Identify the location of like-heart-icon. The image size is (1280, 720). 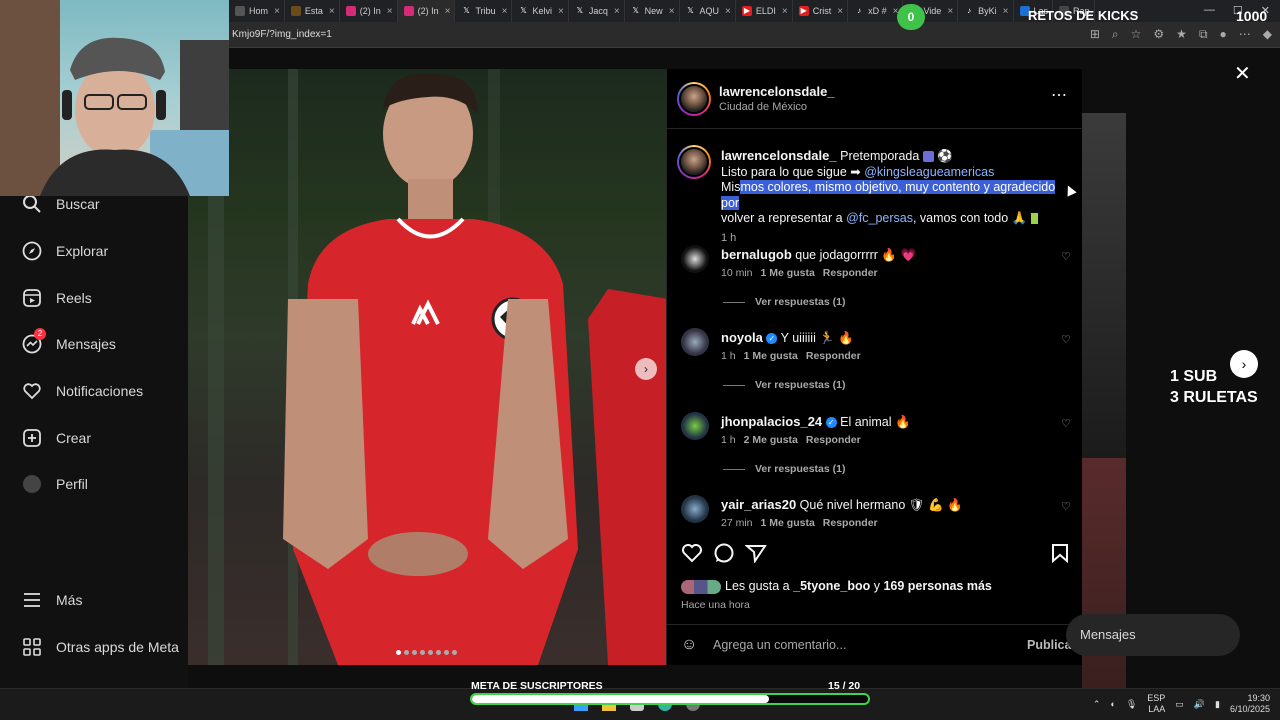
(692, 555).